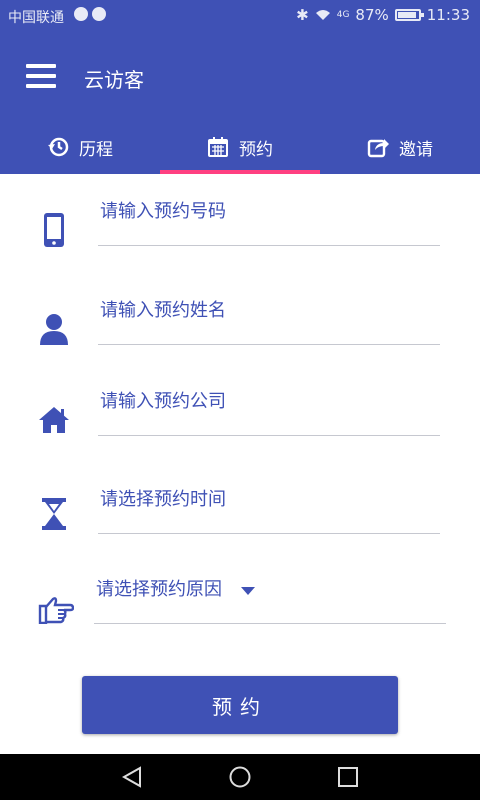  I want to click on dropdown-arrow-icon, so click(248, 590).